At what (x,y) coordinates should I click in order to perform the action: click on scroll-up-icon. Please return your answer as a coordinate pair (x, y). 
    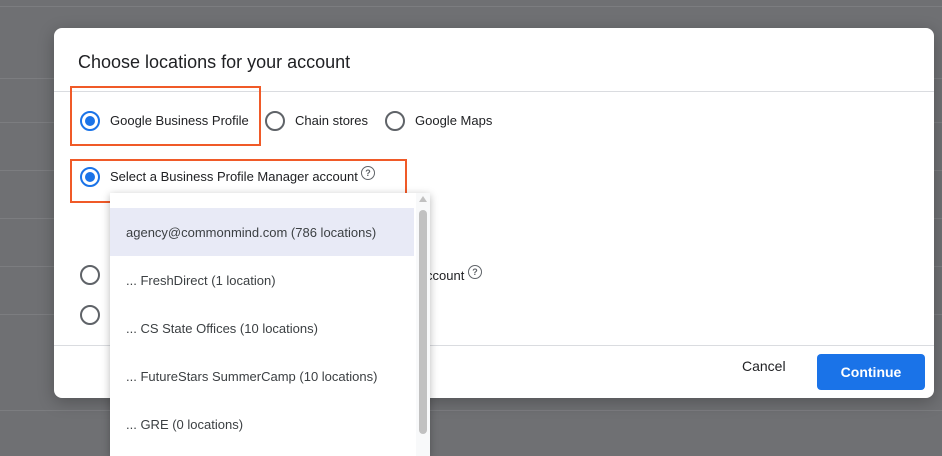
    Looking at the image, I should click on (423, 199).